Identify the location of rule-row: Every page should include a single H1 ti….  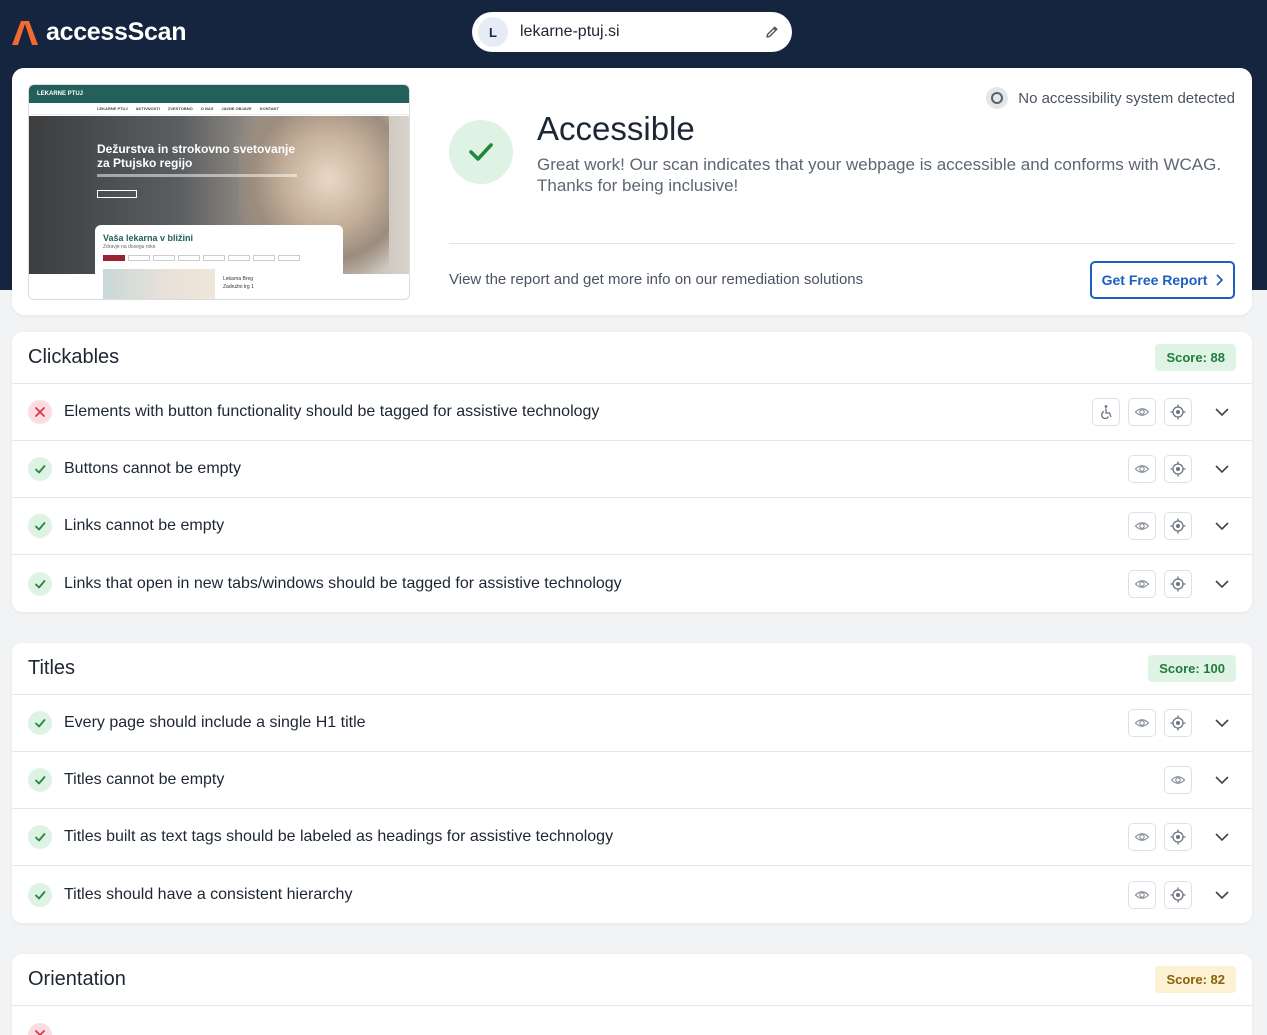
(632, 723).